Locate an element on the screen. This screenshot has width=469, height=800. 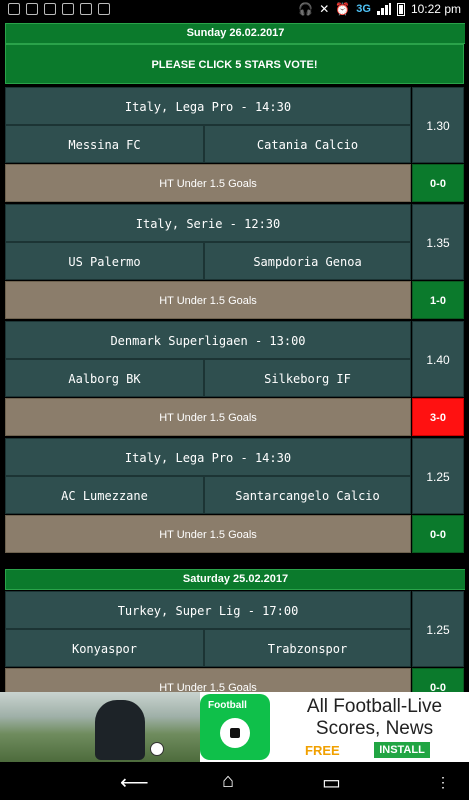
ad-free-label: FREE is located at coordinates (322, 750).